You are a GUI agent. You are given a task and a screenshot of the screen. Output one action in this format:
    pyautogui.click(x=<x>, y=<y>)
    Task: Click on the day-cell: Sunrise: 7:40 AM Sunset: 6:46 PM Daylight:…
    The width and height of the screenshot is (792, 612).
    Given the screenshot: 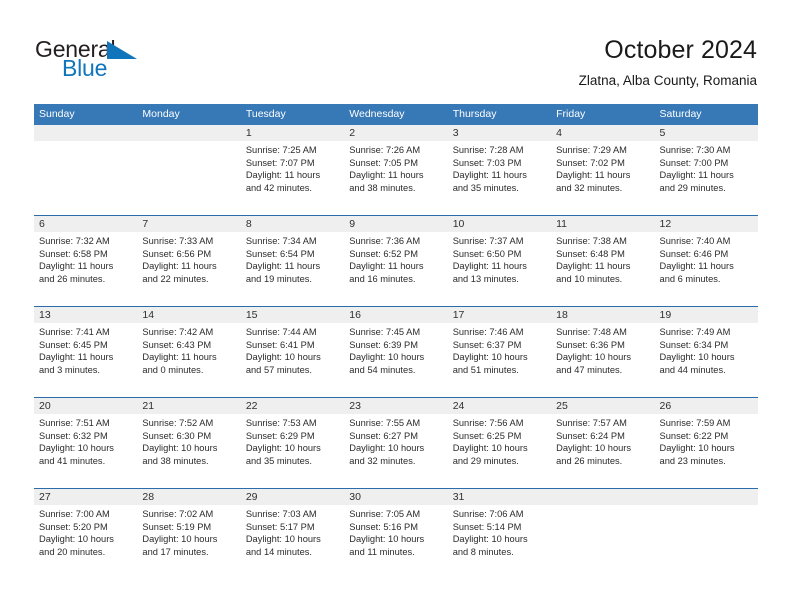 What is the action you would take?
    pyautogui.click(x=706, y=269)
    